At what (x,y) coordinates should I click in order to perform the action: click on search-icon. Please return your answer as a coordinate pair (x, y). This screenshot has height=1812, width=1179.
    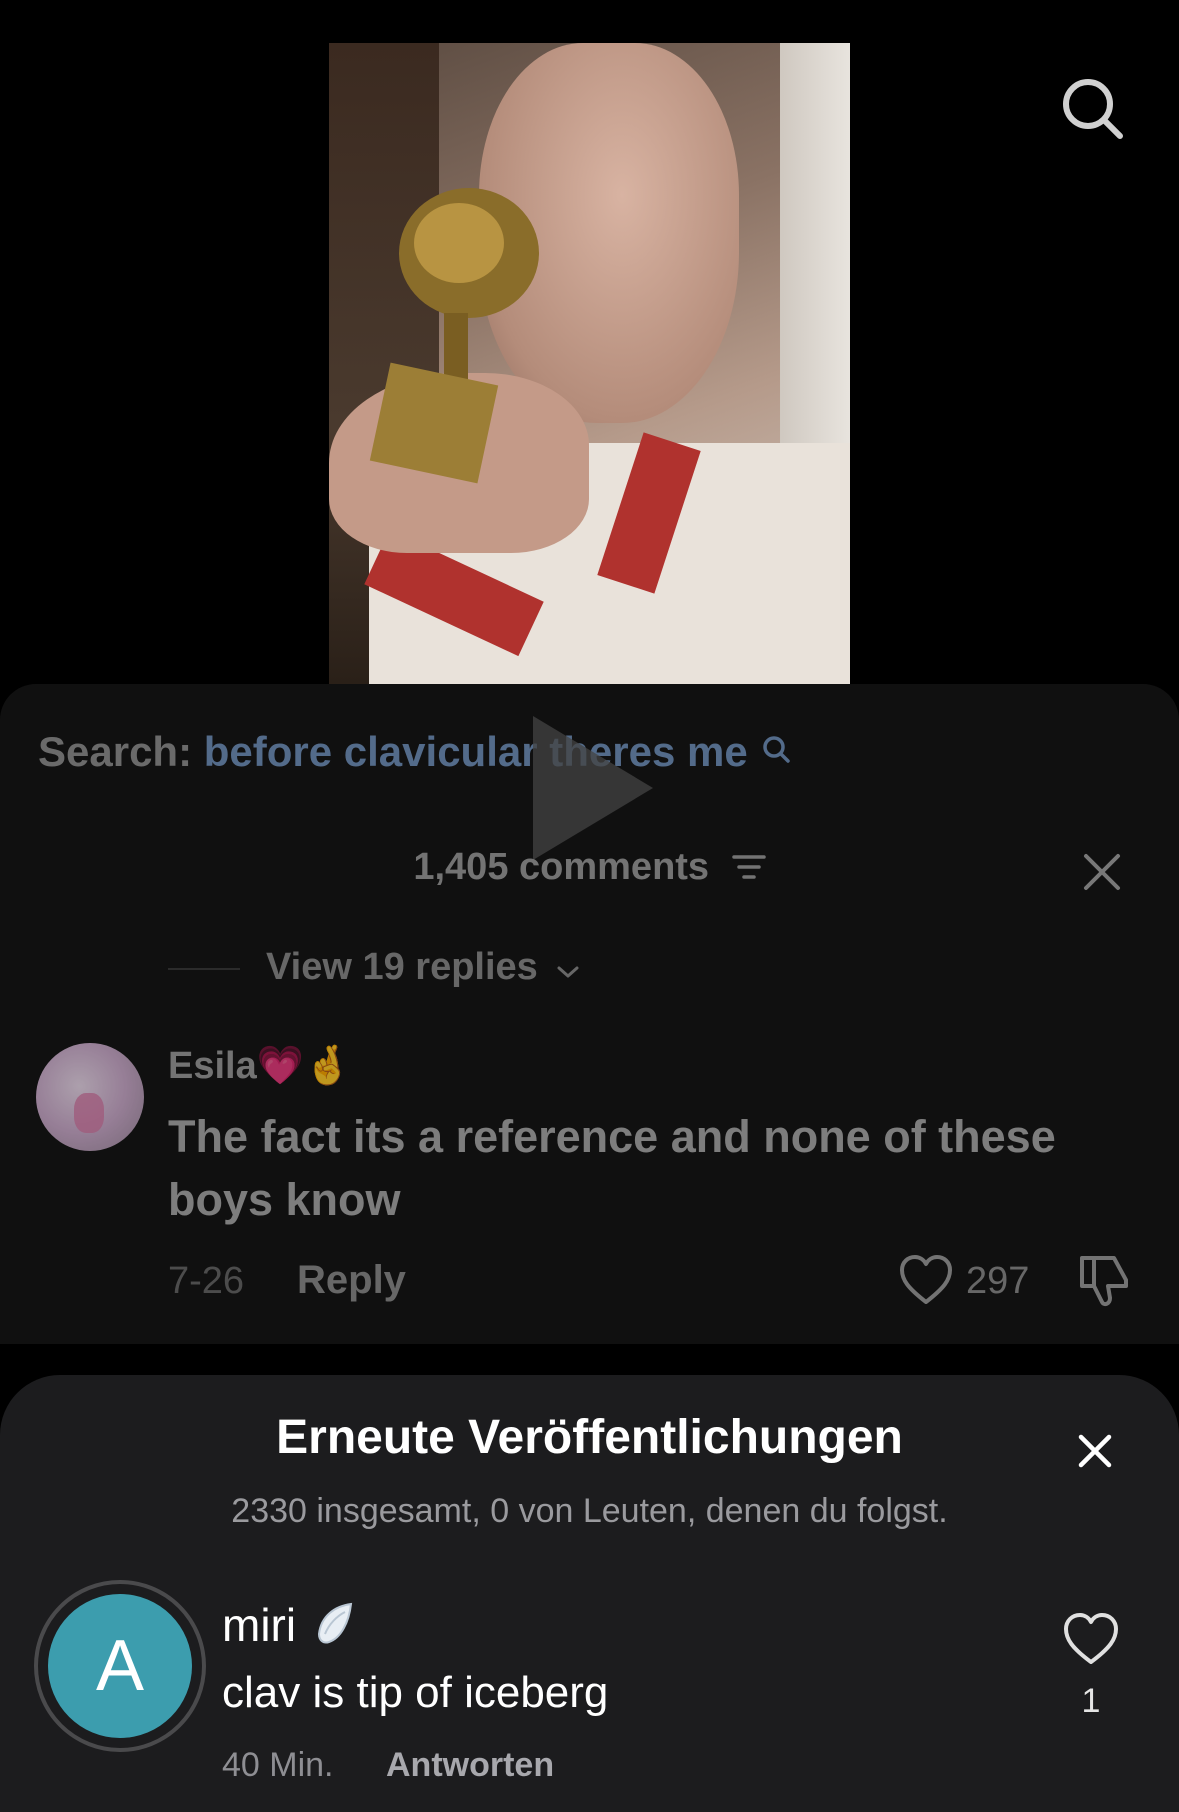
    Looking at the image, I should click on (1093, 109).